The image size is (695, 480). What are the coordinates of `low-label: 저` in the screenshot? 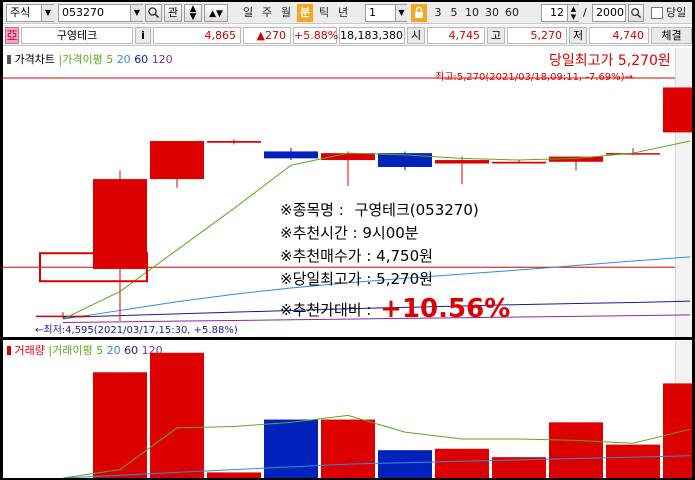 It's located at (578, 35).